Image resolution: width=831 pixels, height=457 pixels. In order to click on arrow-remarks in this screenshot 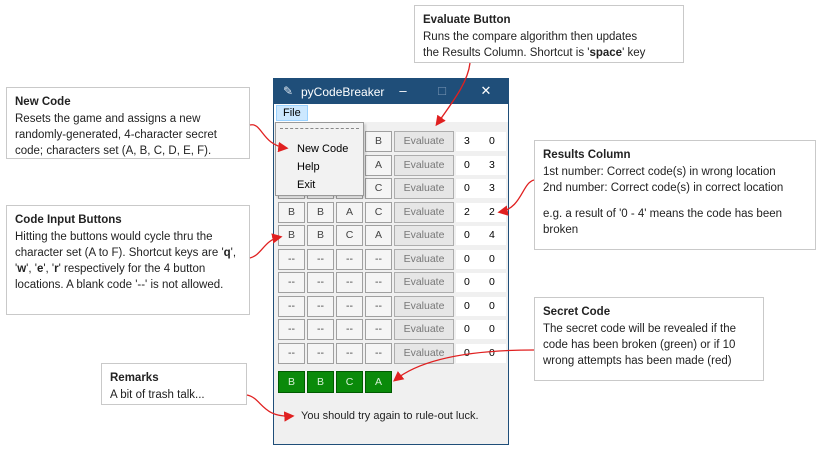, I will do `click(270, 408)`.